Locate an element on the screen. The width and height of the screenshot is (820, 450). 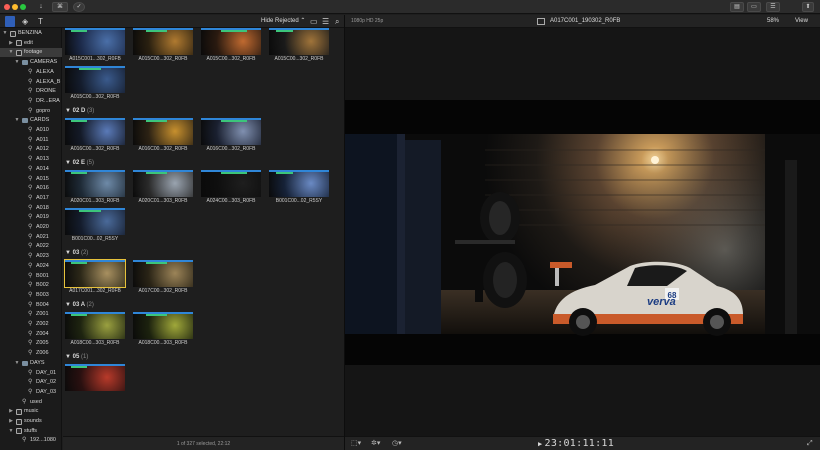
sidebar-item: ⚲ DAY_01 is located at coordinates (31, 373).